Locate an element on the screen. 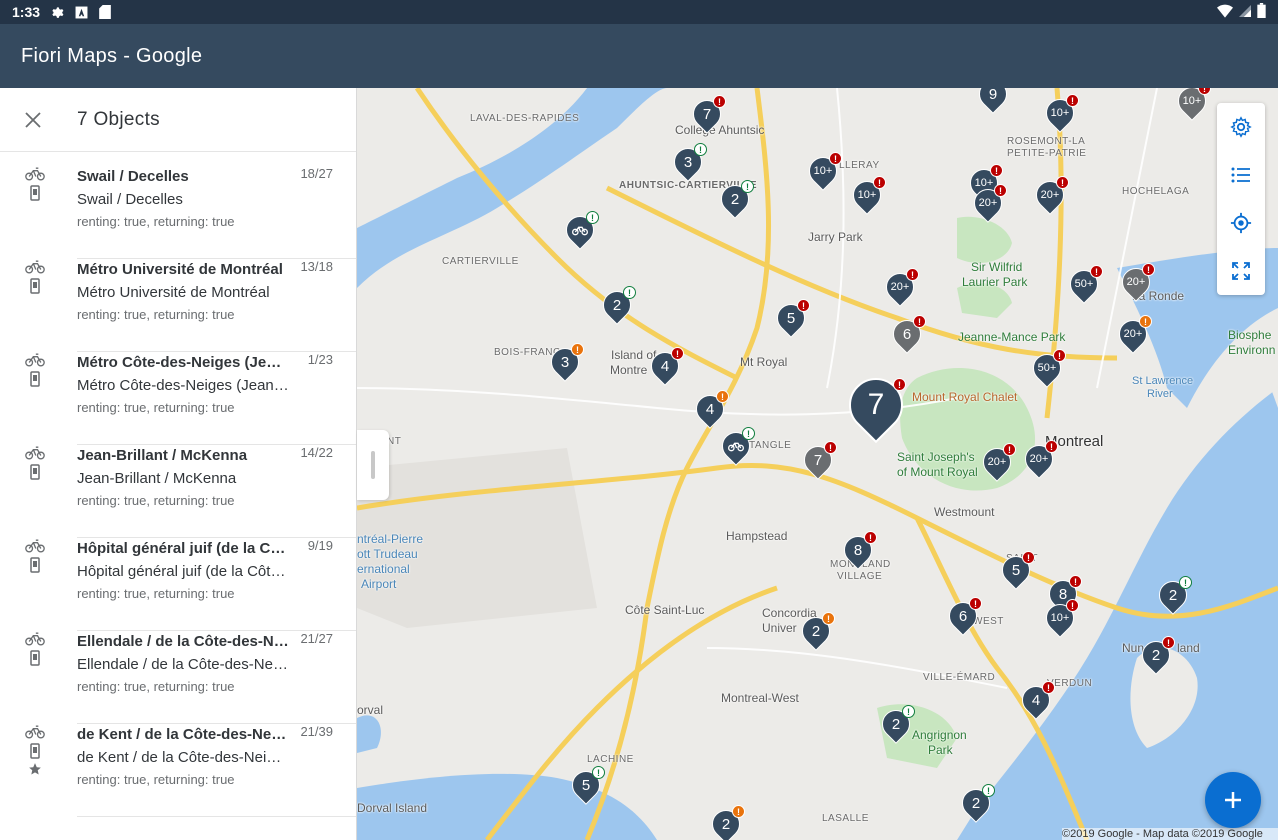  add-button is located at coordinates (1233, 800).